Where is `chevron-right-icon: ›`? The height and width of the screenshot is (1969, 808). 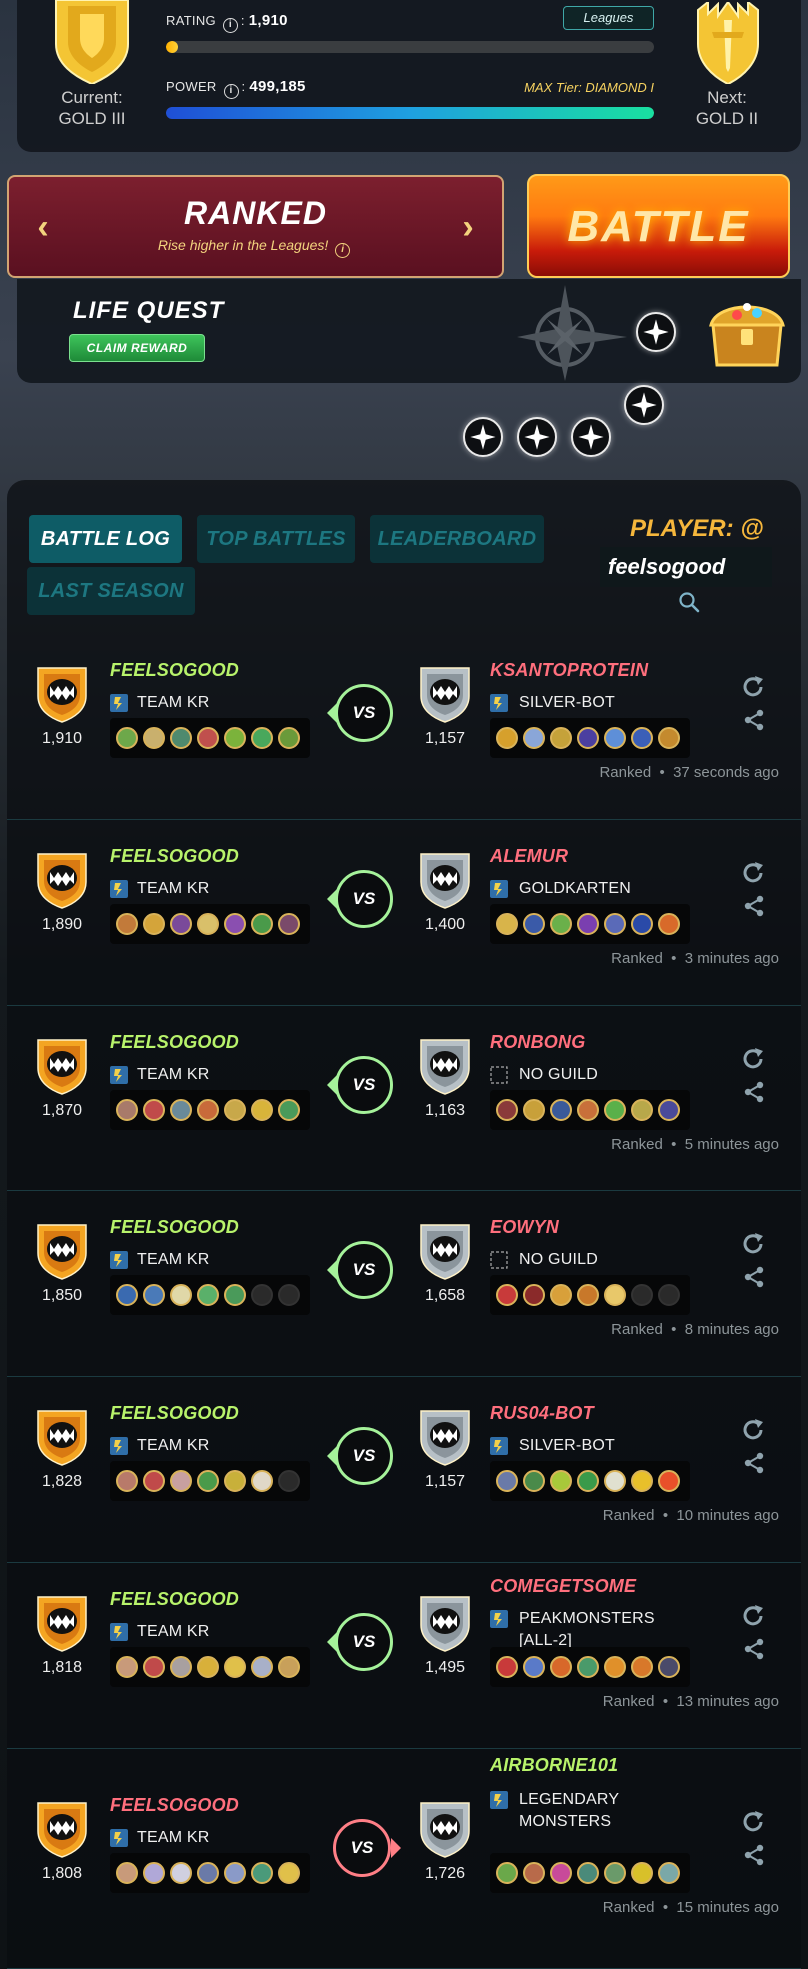
chevron-right-icon: › is located at coordinates (468, 227).